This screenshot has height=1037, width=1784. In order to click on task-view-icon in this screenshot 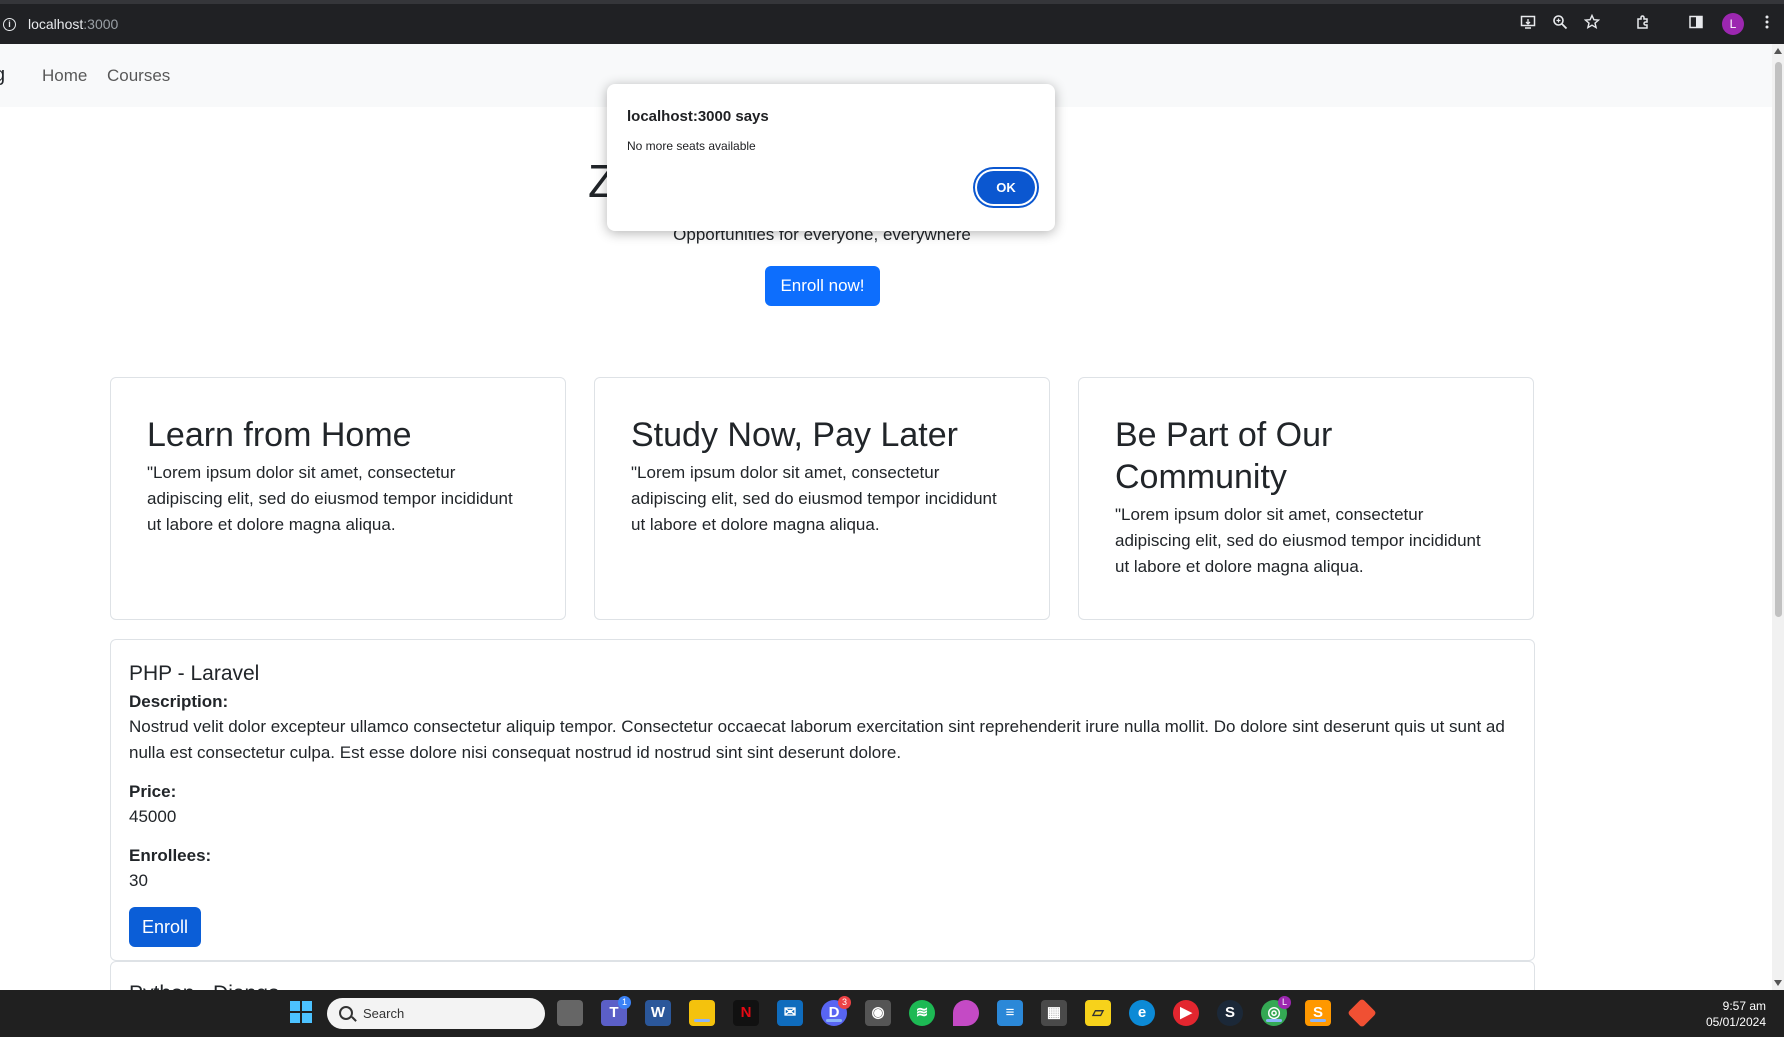, I will do `click(570, 1013)`.